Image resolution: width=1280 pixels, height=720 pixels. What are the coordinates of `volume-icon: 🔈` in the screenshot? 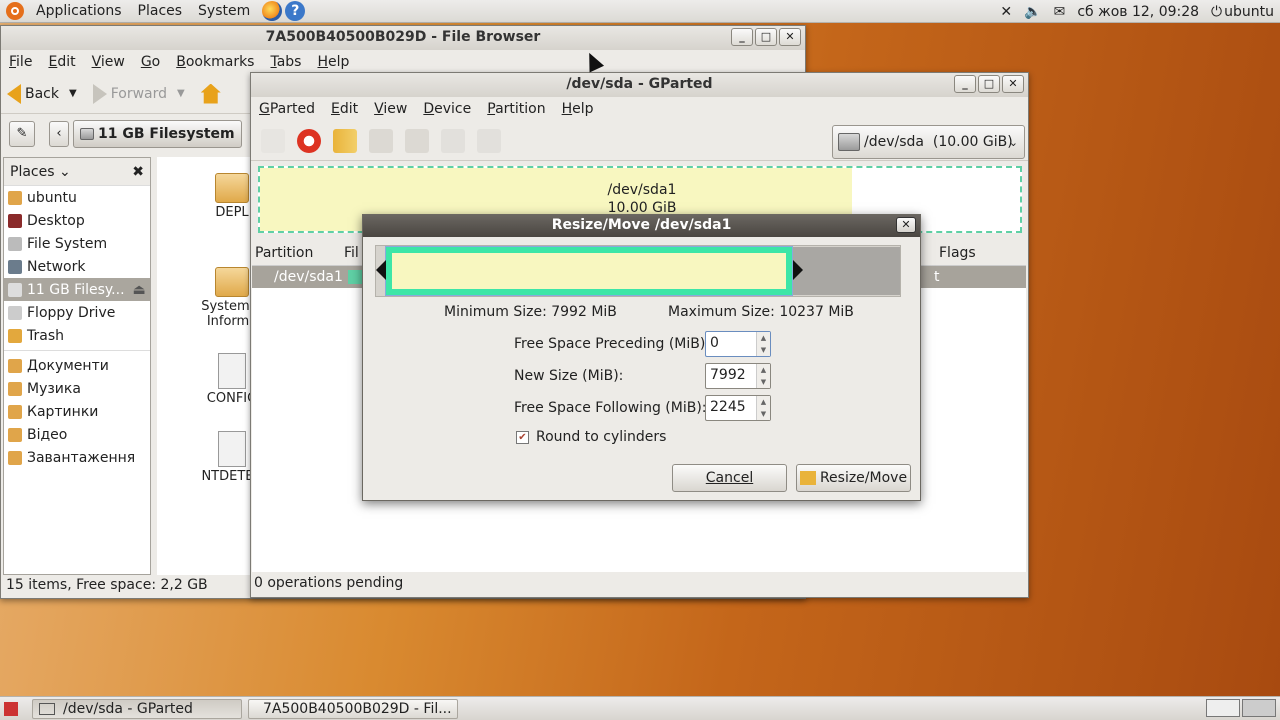 It's located at (1032, 12).